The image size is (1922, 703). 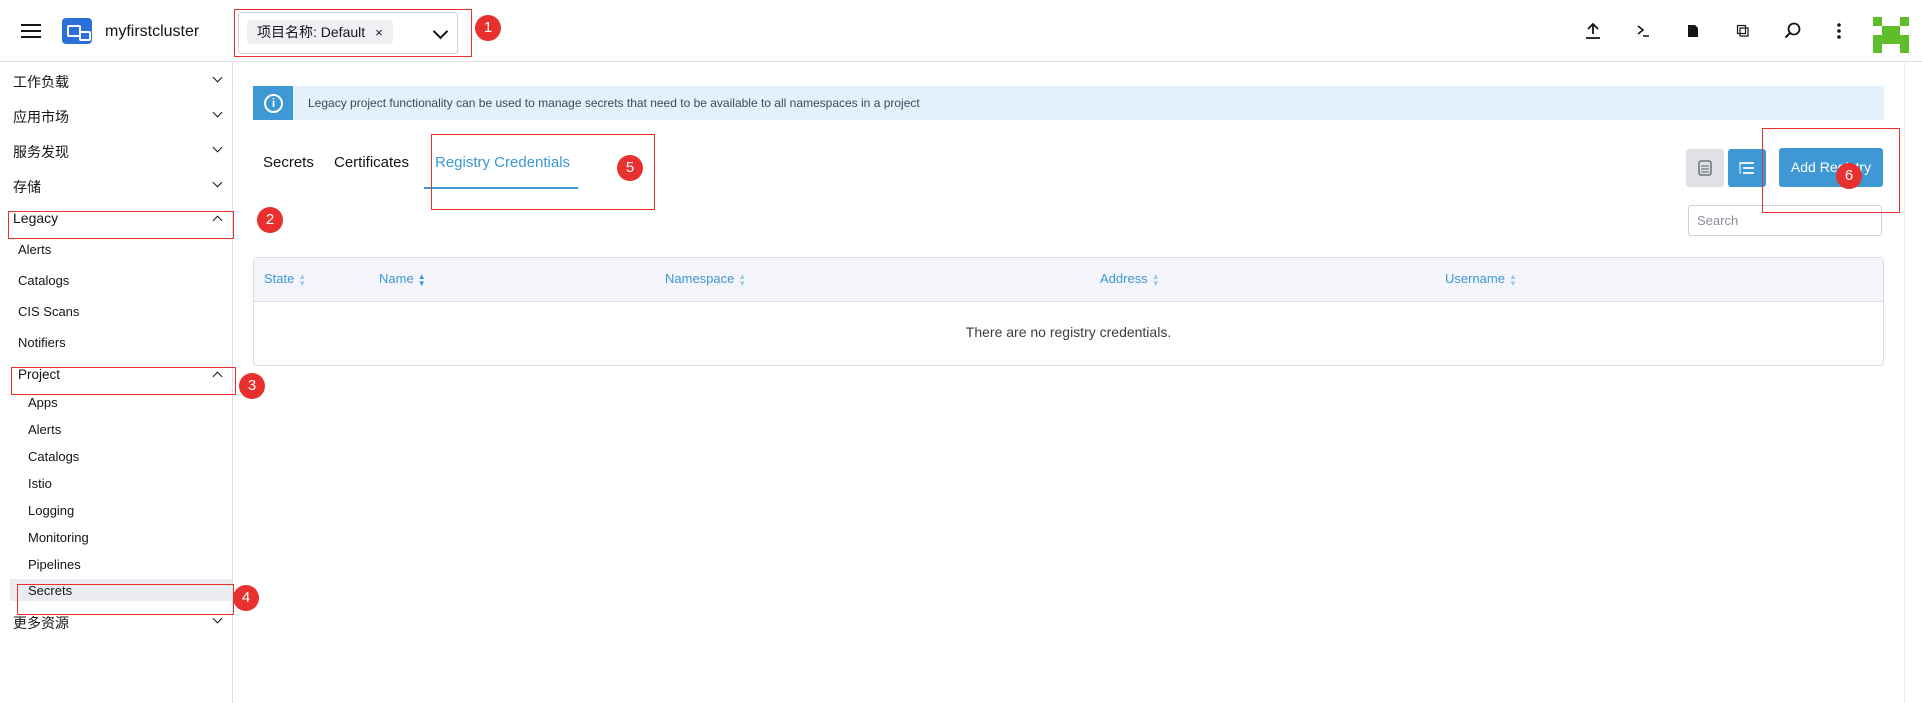 What do you see at coordinates (1891, 35) in the screenshot?
I see `user-avatar` at bounding box center [1891, 35].